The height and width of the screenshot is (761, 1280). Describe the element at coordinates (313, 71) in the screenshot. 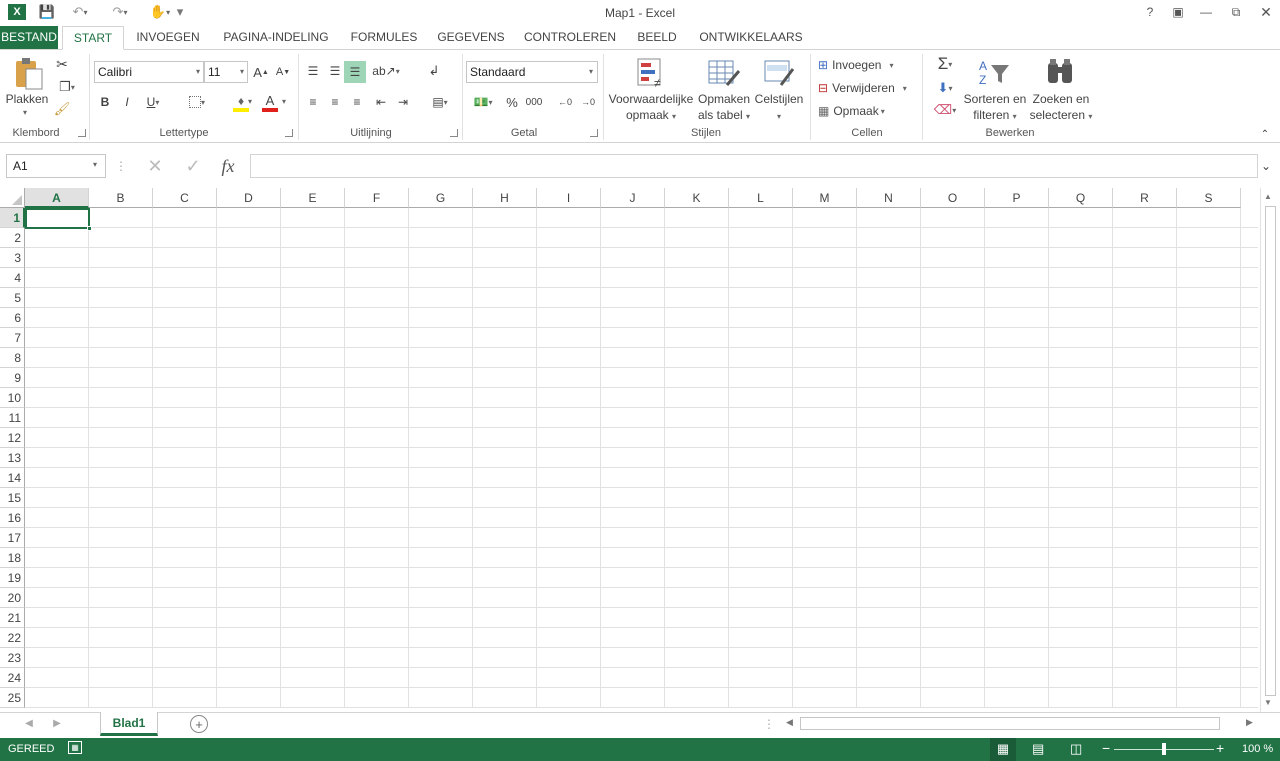

I see `align-top-icon: ☰` at that location.